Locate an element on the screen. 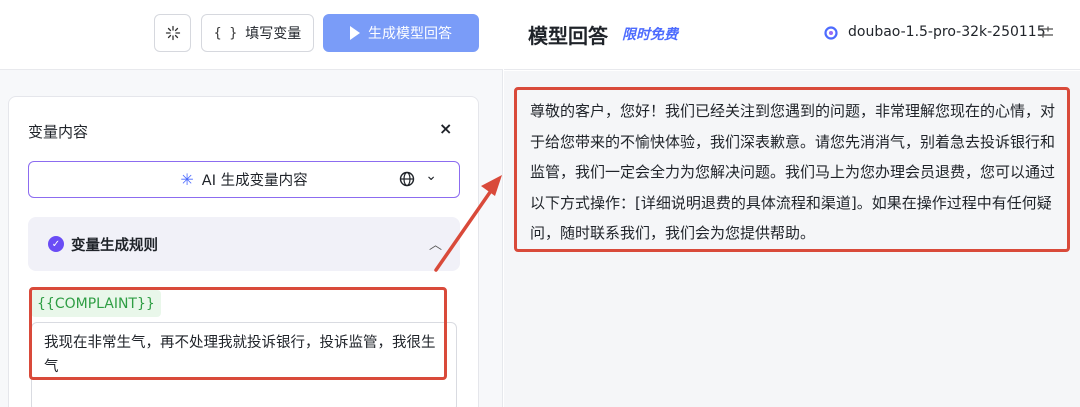 Image resolution: width=1080 pixels, height=407 pixels. prompt-toolbar: { } 填写变量 生成模型回答 is located at coordinates (251, 35).